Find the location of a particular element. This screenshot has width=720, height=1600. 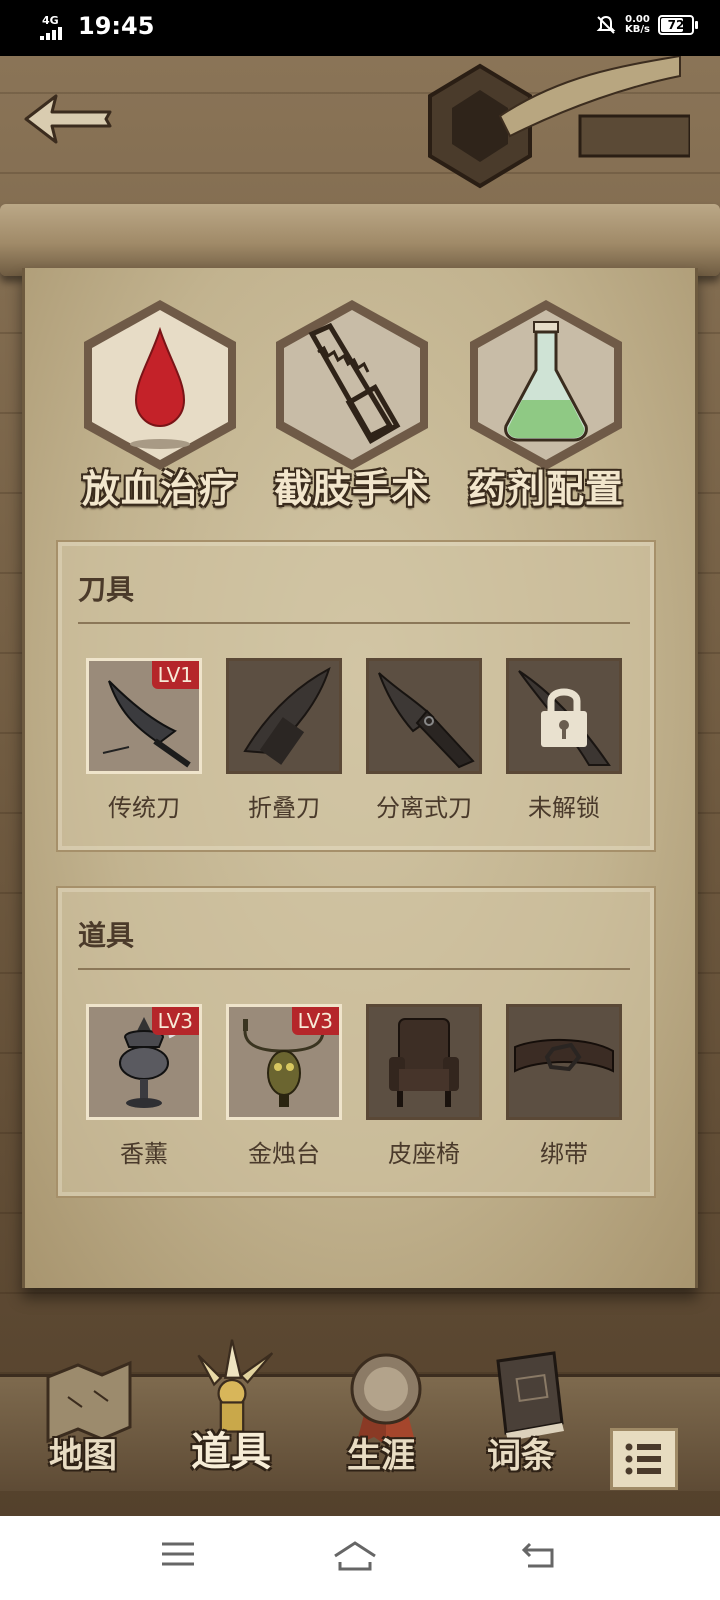

knife-slot-locked: 未解锁 is located at coordinates (564, 740).